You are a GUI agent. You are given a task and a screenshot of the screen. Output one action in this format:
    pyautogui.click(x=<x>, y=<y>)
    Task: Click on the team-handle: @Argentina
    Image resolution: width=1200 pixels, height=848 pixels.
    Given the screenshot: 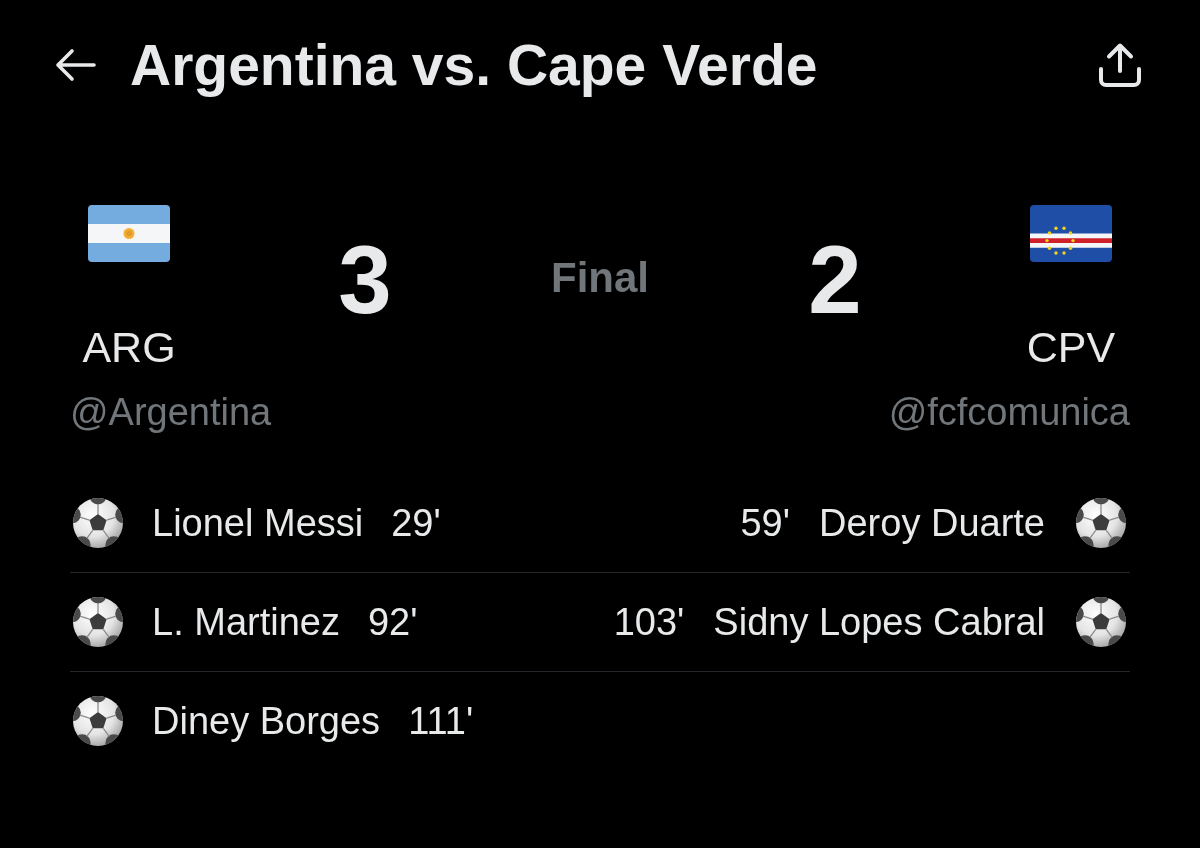 What is the action you would take?
    pyautogui.click(x=171, y=412)
    